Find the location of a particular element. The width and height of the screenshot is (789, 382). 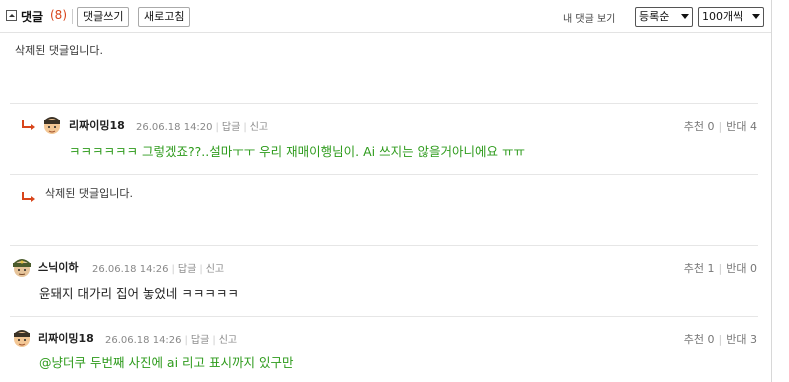

oppose-button: 반대 3 is located at coordinates (741, 339).